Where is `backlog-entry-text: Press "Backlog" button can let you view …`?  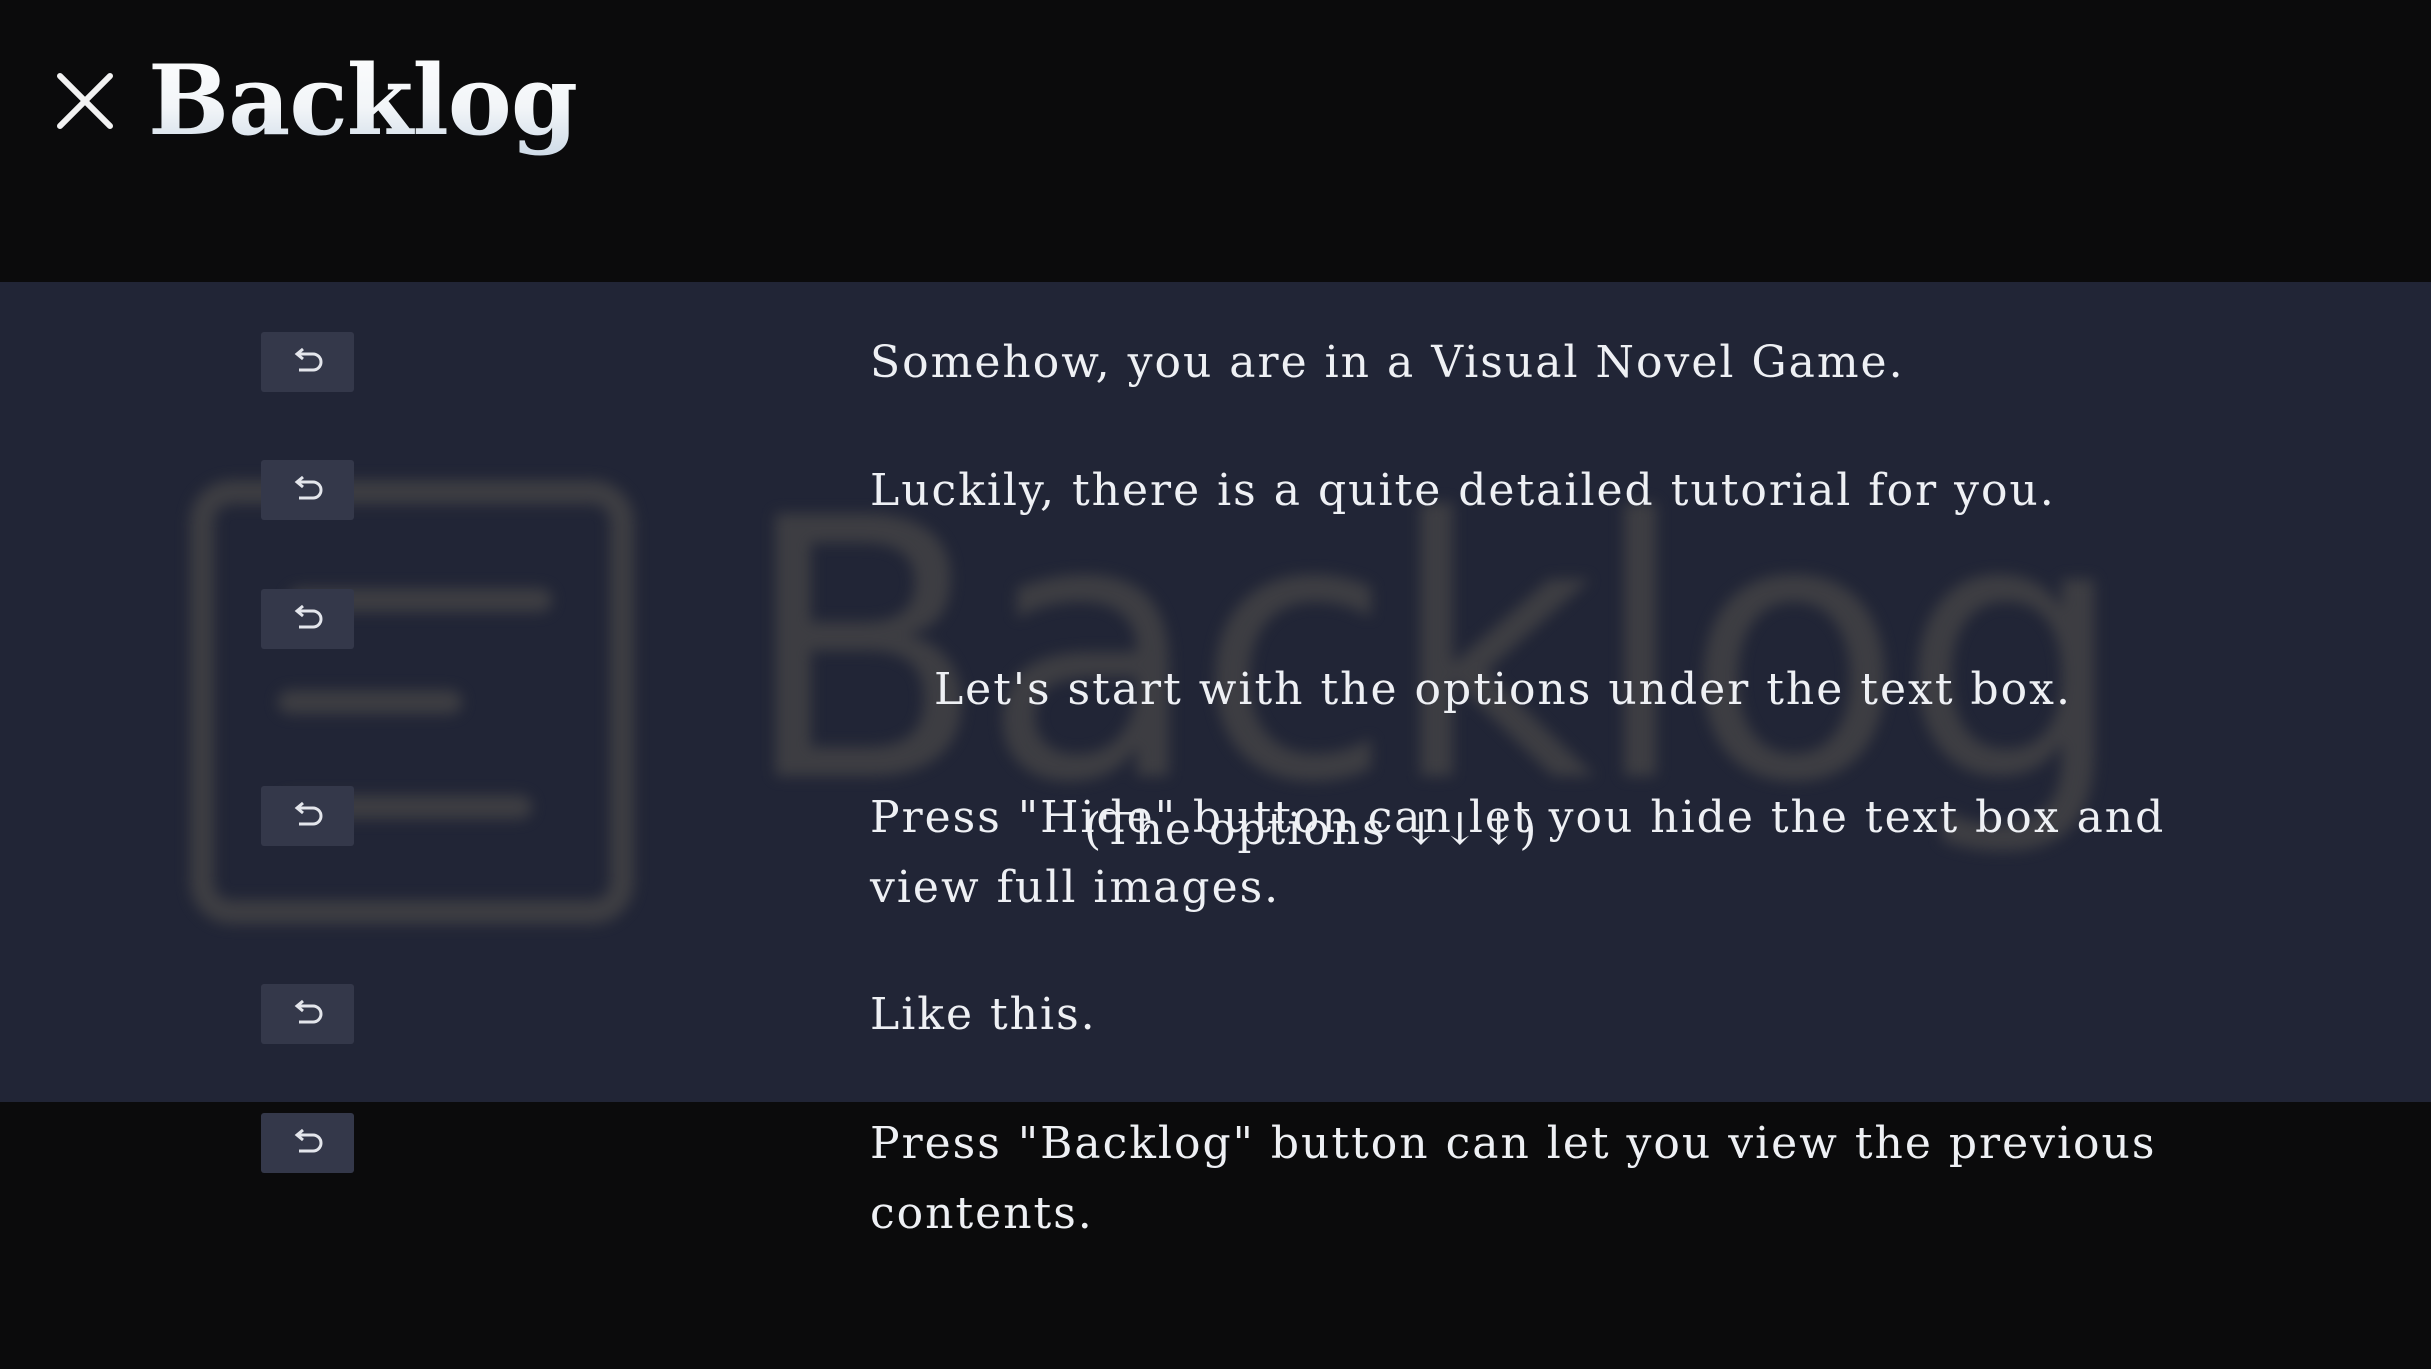
backlog-entry-text: Press "Backlog" button can let you view … is located at coordinates (1521, 1178).